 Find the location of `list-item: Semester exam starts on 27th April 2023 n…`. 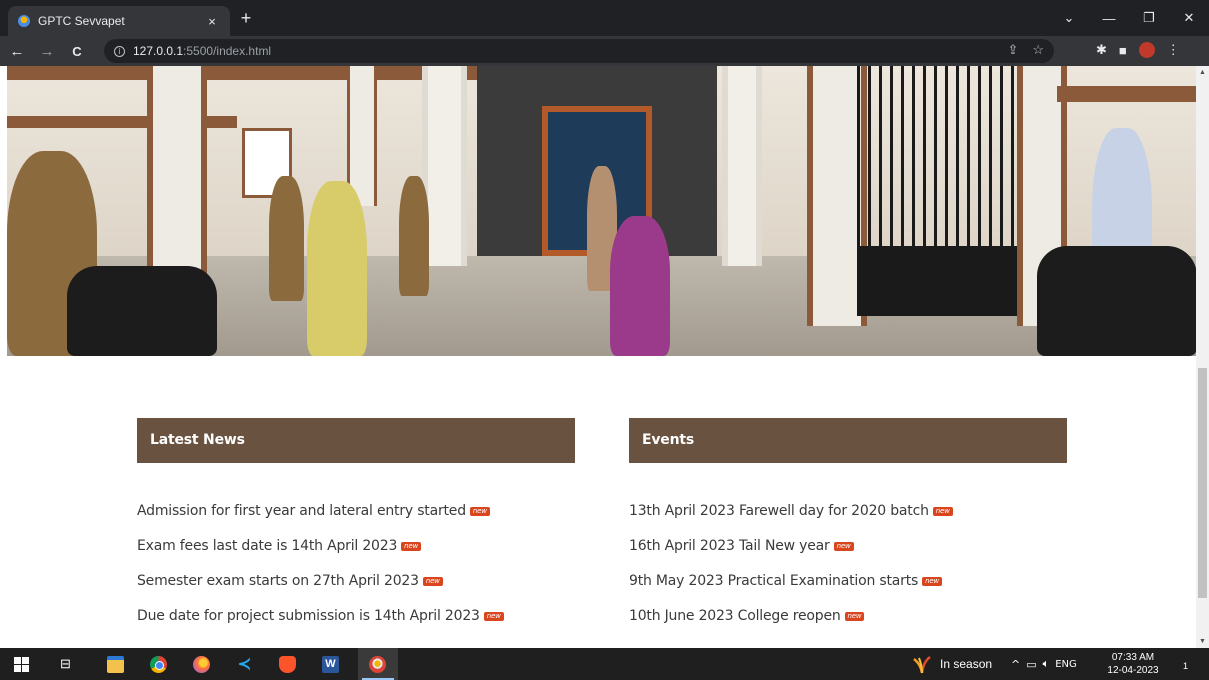

list-item: Semester exam starts on 27th April 2023 n… is located at coordinates (356, 590).